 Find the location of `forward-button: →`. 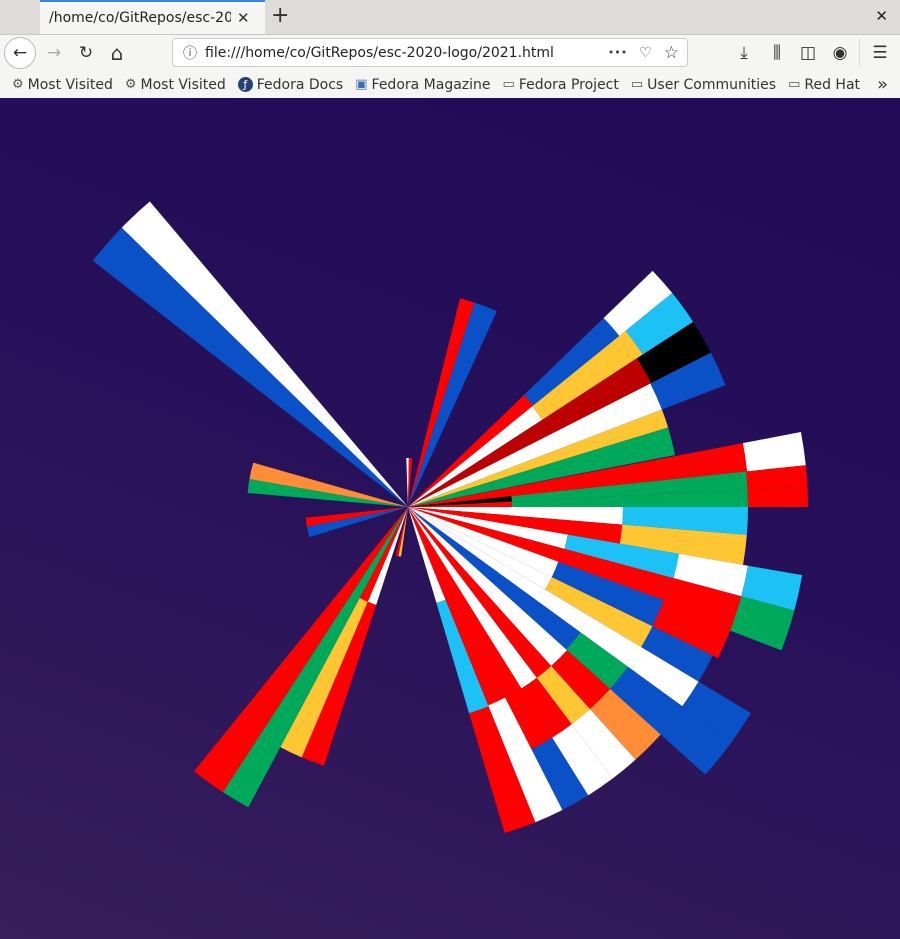

forward-button: → is located at coordinates (54, 53).